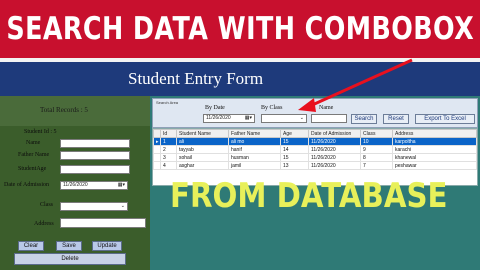 Image resolution: width=480 pixels, height=270 pixels. Describe the element at coordinates (254, 141) in the screenshot. I see `table-cell: ali mo` at that location.